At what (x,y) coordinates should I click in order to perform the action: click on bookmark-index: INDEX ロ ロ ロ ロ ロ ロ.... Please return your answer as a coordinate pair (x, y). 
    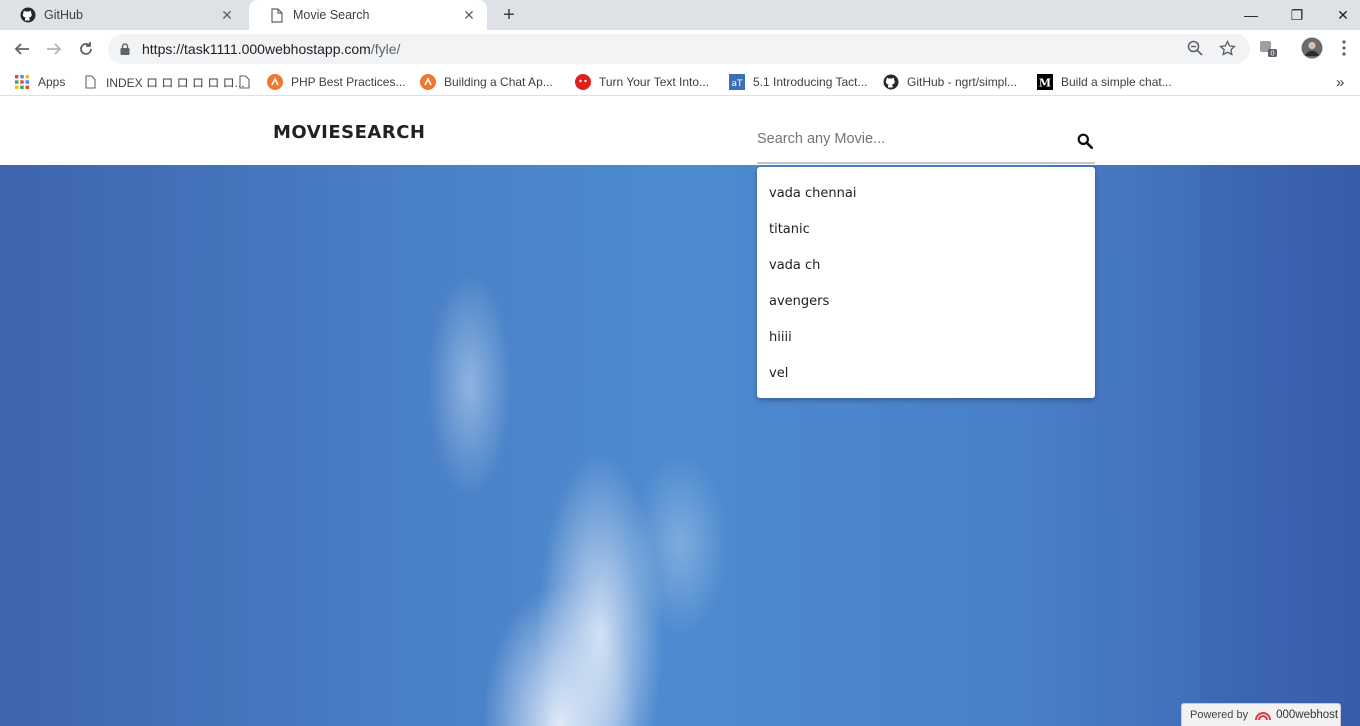
    Looking at the image, I should click on (163, 82).